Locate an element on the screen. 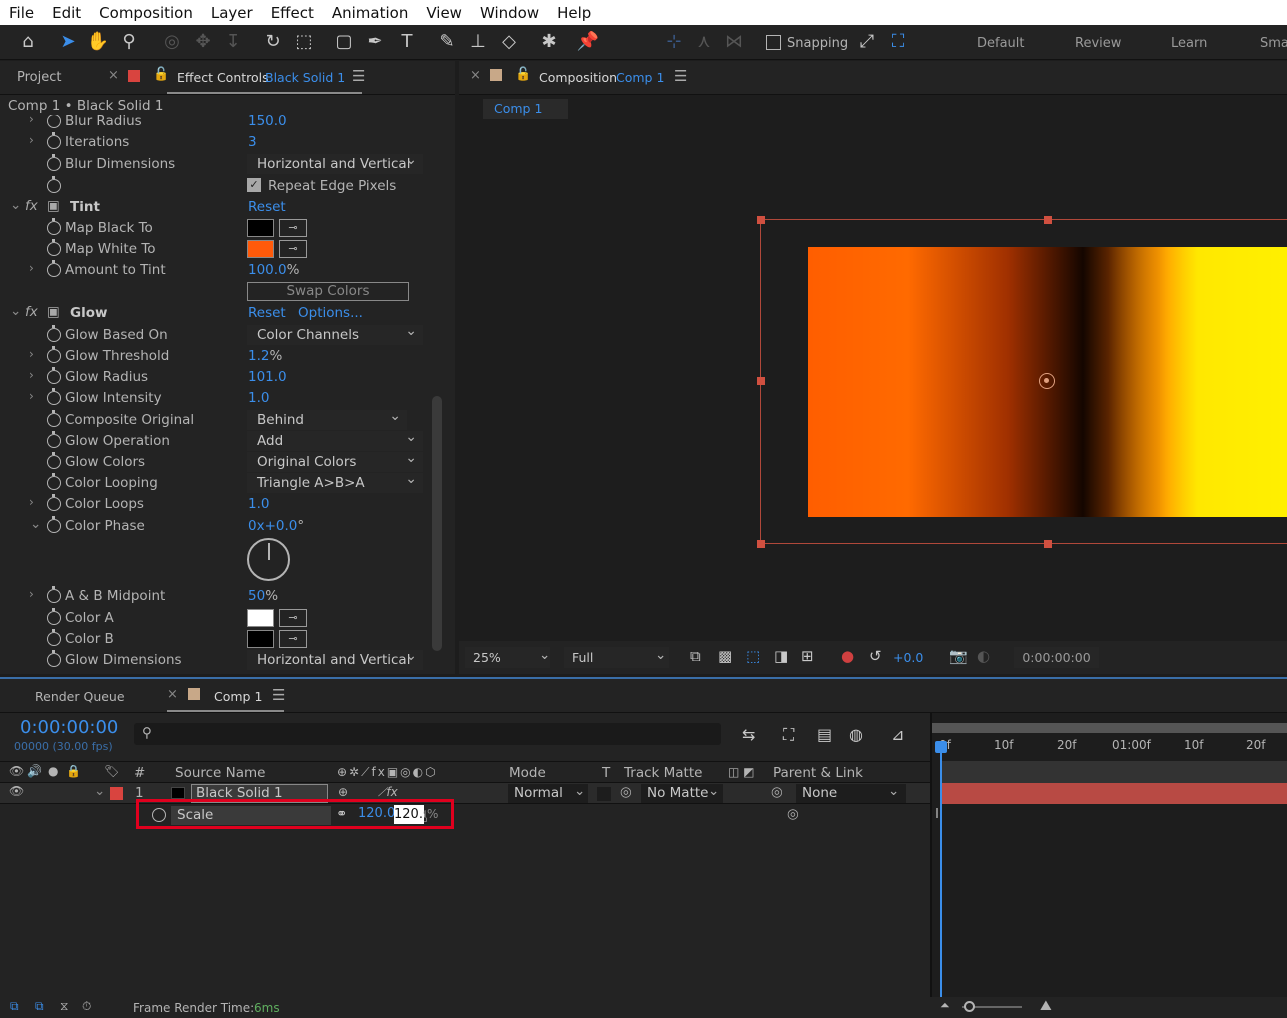 This screenshot has height=1018, width=1287. glow-reset-link: Reset is located at coordinates (267, 313).